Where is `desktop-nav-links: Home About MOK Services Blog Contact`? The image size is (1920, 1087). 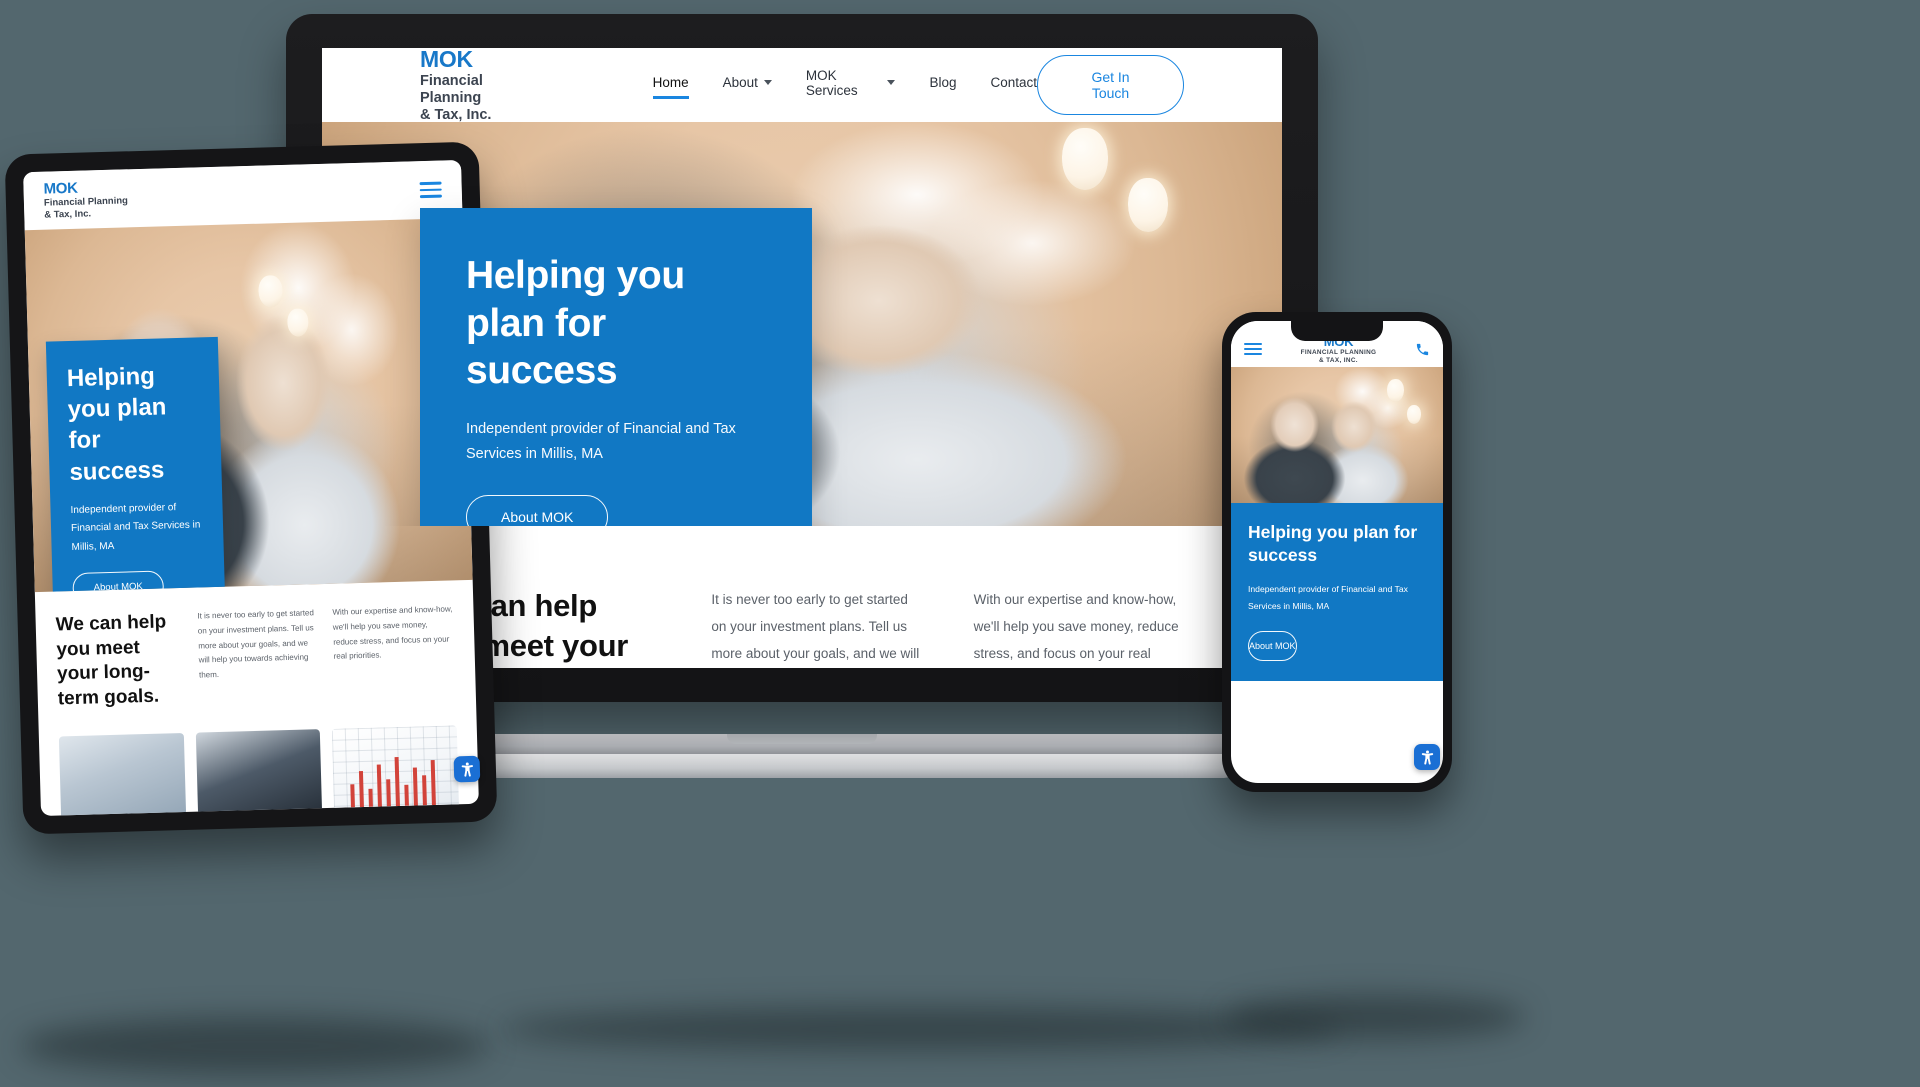
desktop-nav-links: Home About MOK Services Blog Contact is located at coordinates (844, 85).